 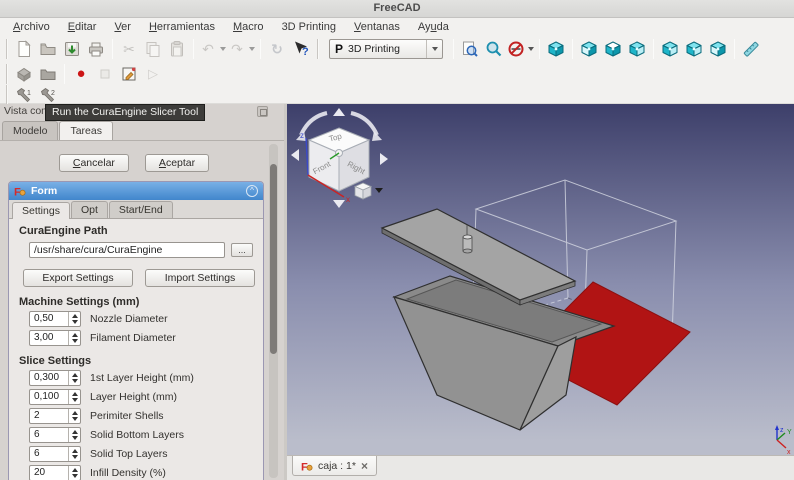 What do you see at coordinates (24, 49) in the screenshot?
I see `new-file-button` at bounding box center [24, 49].